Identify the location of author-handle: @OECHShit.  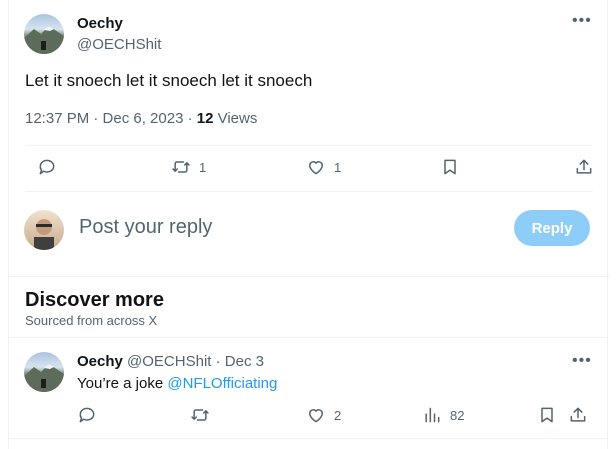
(119, 44).